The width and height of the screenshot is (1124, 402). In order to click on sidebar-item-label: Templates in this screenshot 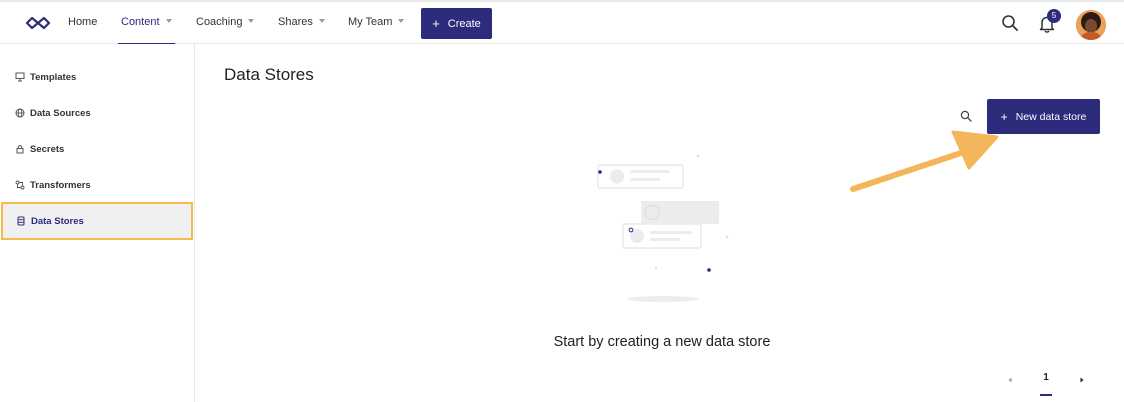, I will do `click(53, 77)`.